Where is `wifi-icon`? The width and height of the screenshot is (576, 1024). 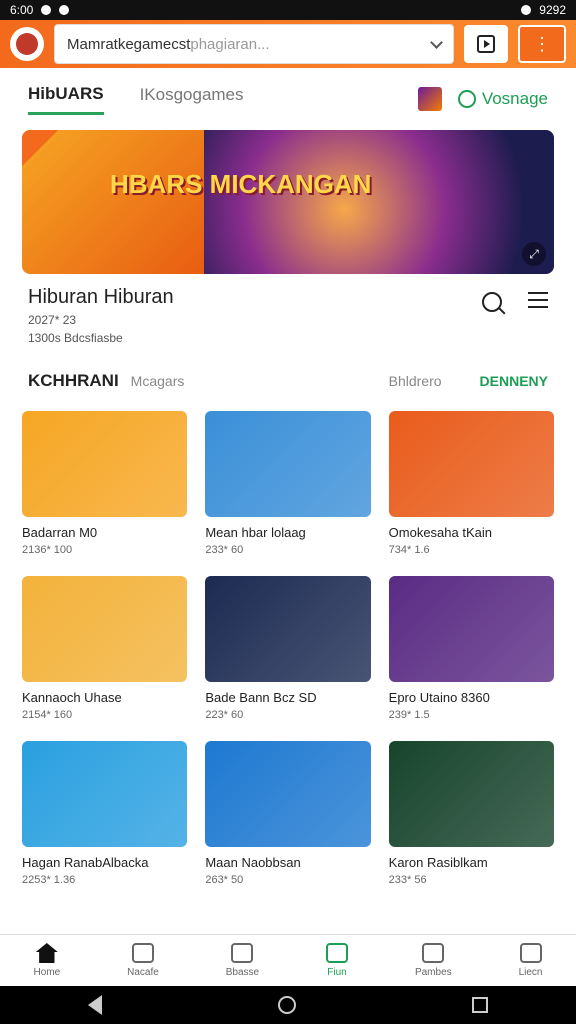 wifi-icon is located at coordinates (526, 10).